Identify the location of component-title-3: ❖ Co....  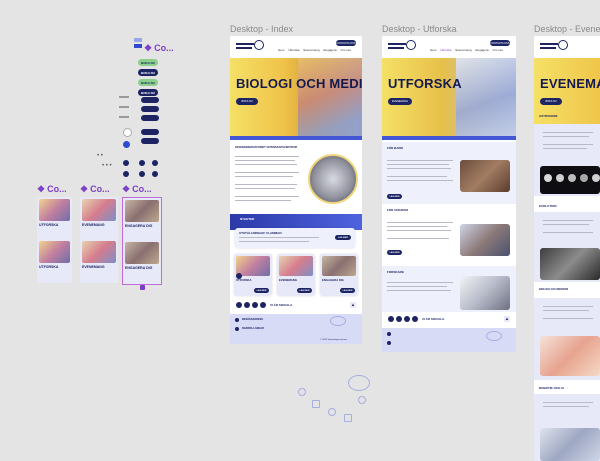
(137, 189).